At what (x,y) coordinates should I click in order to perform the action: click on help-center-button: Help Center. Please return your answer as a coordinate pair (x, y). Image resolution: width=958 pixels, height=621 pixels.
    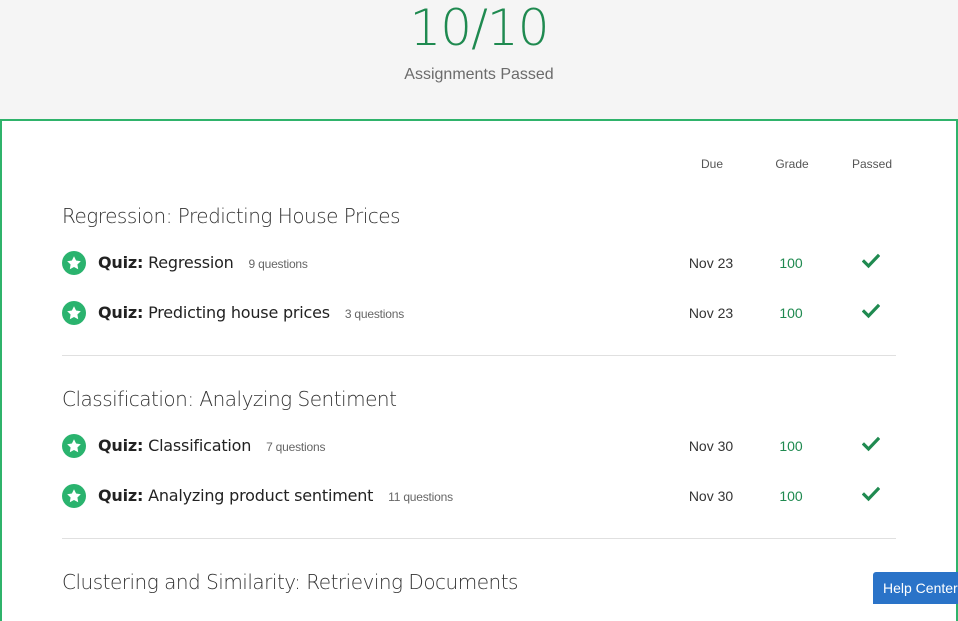
    Looking at the image, I should click on (915, 588).